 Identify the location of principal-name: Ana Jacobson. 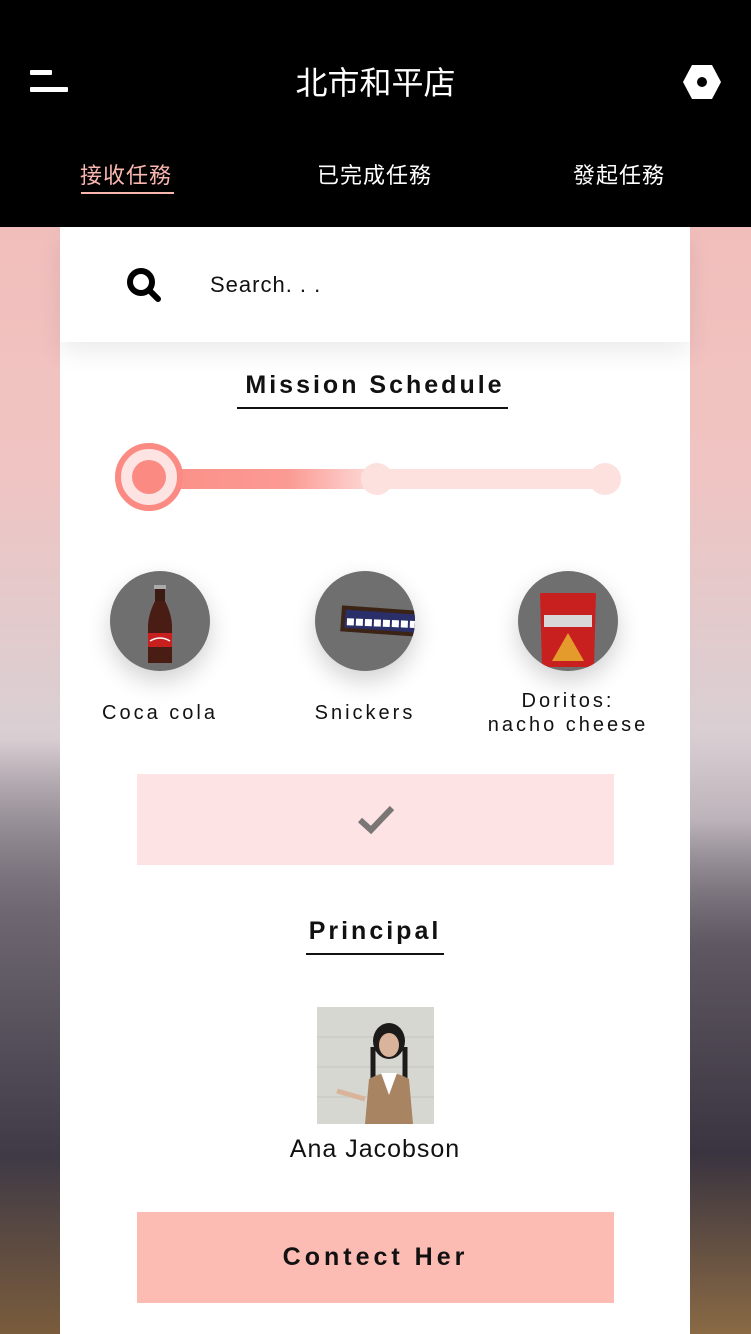
(375, 1149).